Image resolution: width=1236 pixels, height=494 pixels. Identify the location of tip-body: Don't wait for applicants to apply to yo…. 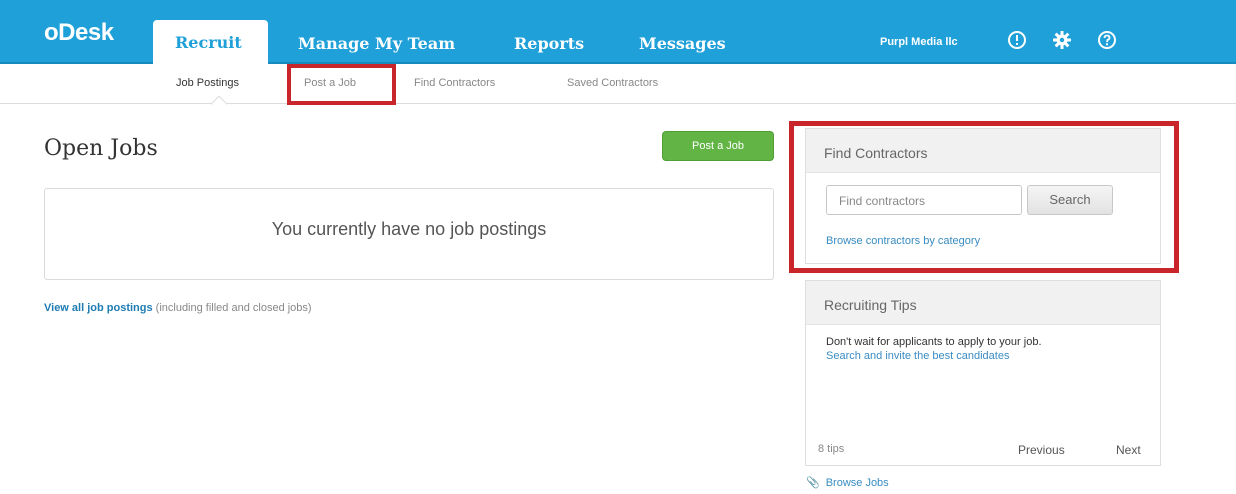
(934, 349).